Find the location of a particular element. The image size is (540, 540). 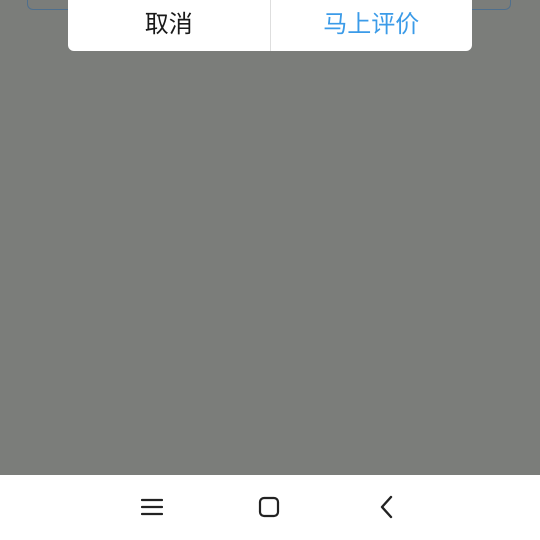

recent-apps-button is located at coordinates (152, 507).